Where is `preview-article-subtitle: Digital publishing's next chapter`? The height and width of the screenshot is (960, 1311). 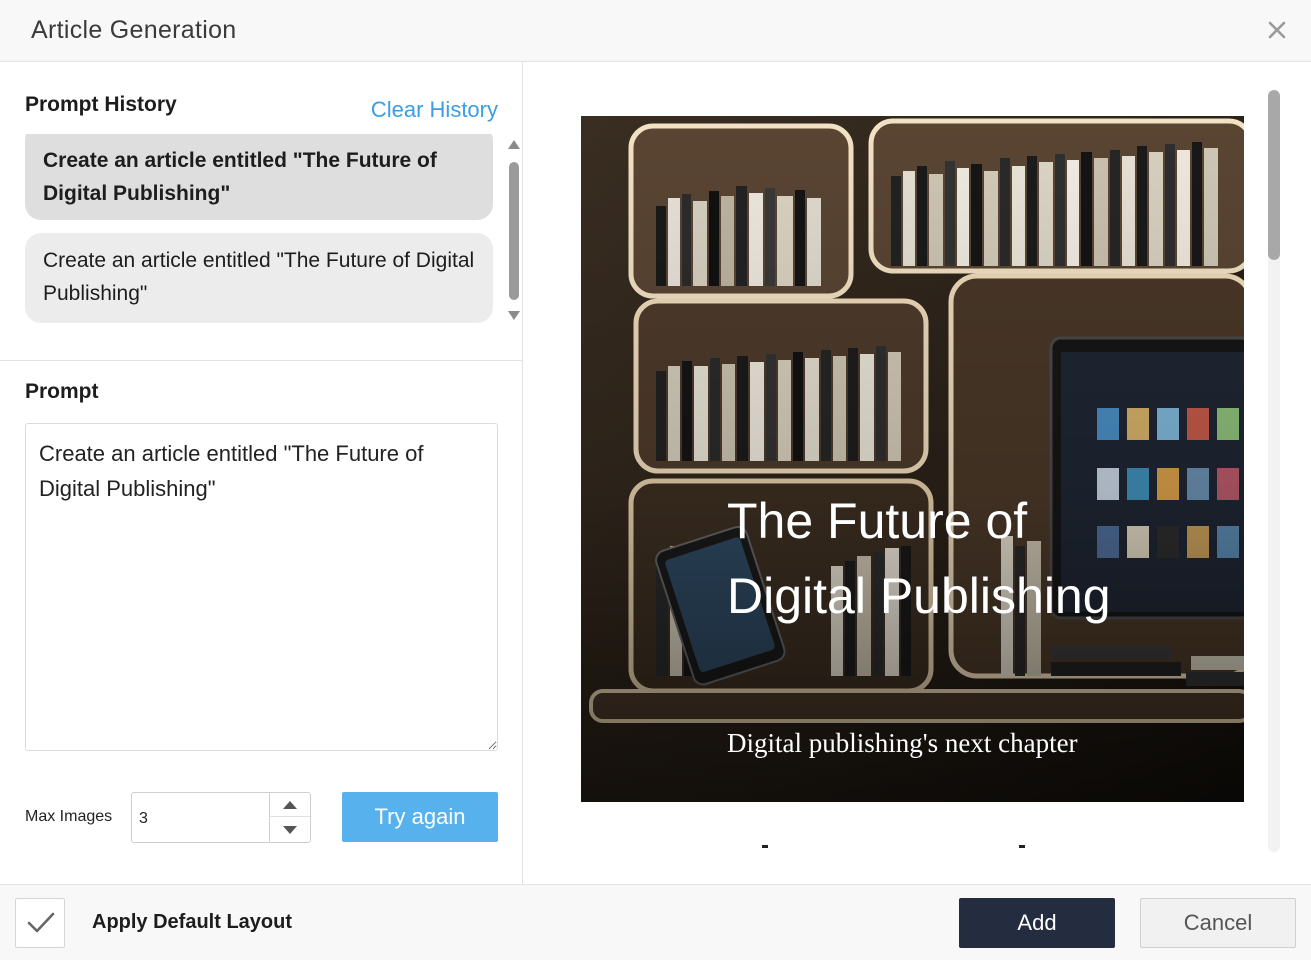 preview-article-subtitle: Digital publishing's next chapter is located at coordinates (902, 743).